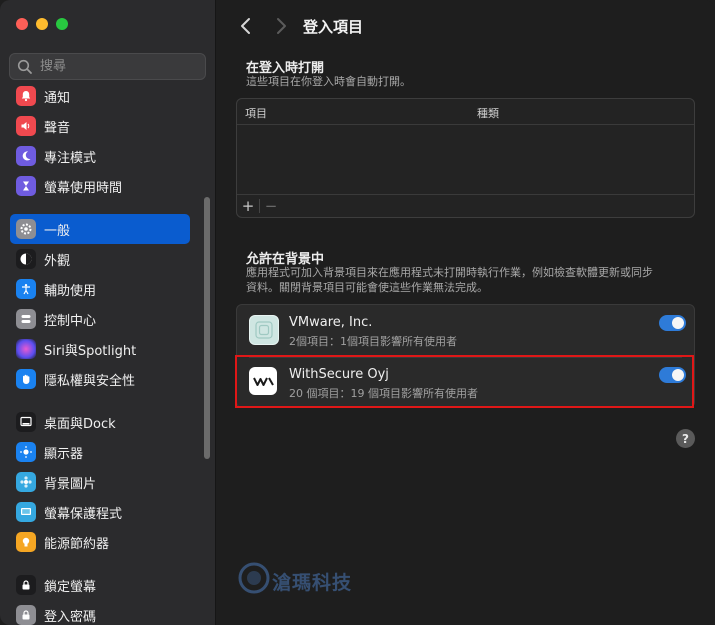 This screenshot has width=715, height=625. Describe the element at coordinates (685, 438) in the screenshot. I see `help-button: ?` at that location.